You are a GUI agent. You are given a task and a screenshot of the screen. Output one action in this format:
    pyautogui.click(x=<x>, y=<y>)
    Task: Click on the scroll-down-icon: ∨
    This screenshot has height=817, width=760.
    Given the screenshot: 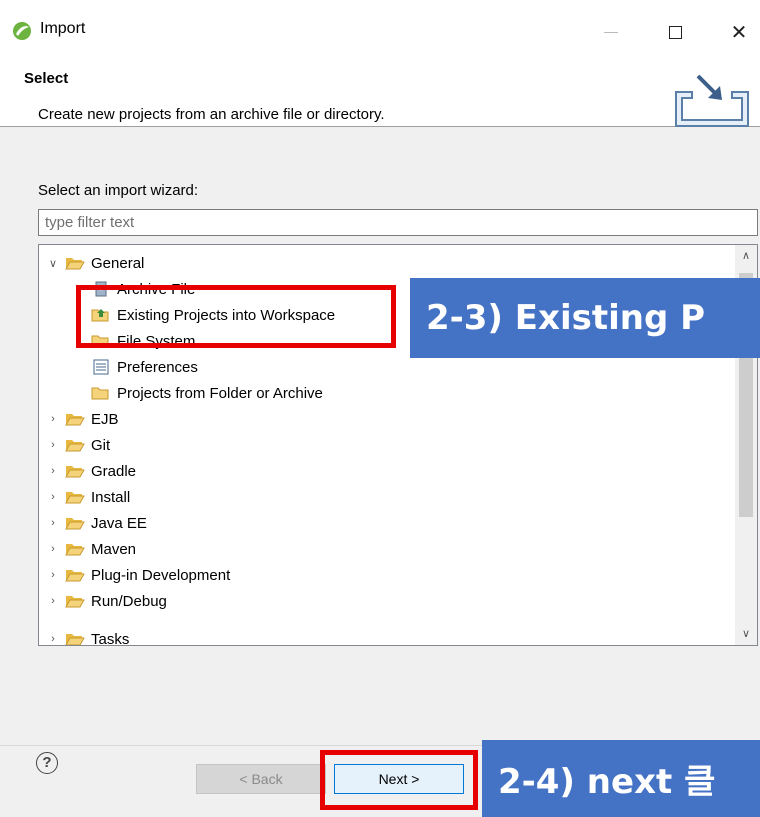 What is the action you would take?
    pyautogui.click(x=746, y=634)
    